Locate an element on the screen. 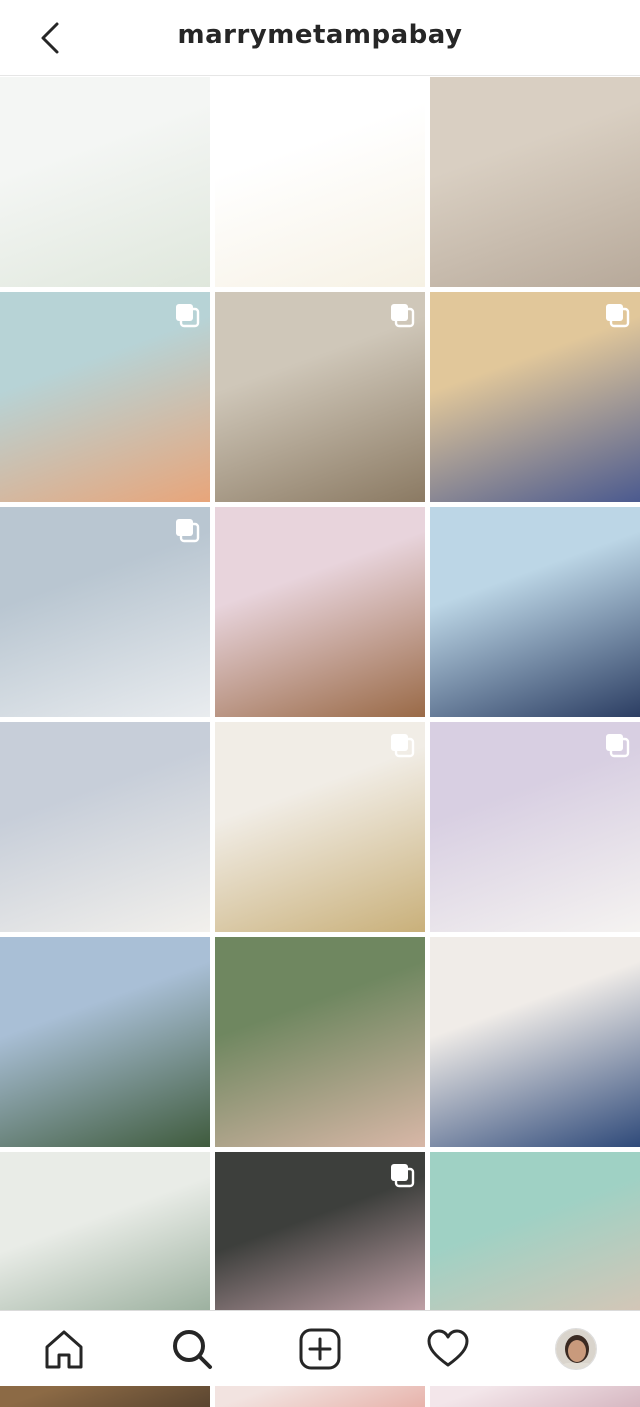 This screenshot has width=640, height=1407. page-title: marrymetampabay is located at coordinates (320, 35).